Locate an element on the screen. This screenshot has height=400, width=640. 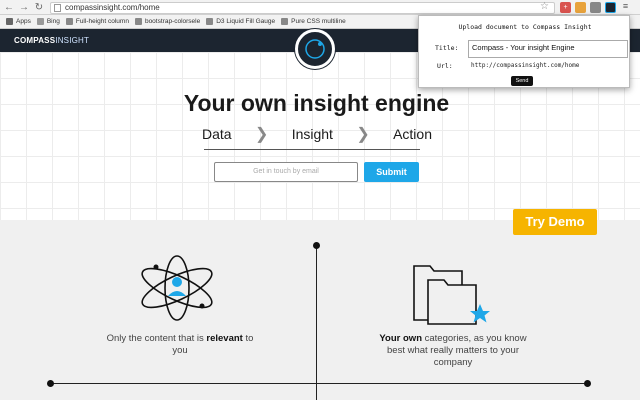
reload-icon: ↻ is located at coordinates (39, 7).